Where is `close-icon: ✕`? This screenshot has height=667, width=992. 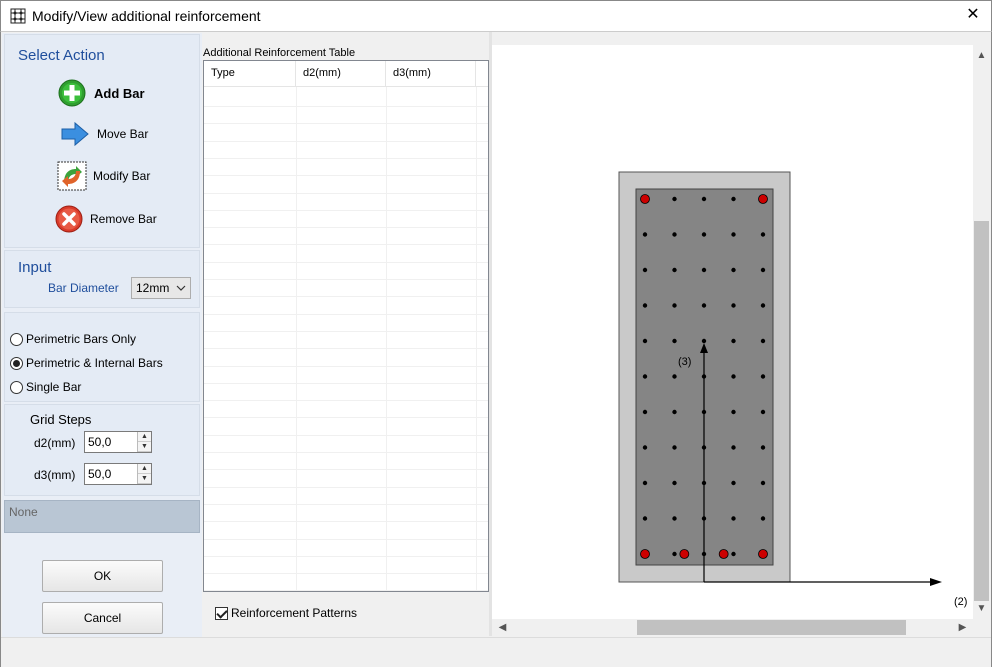 close-icon: ✕ is located at coordinates (973, 15).